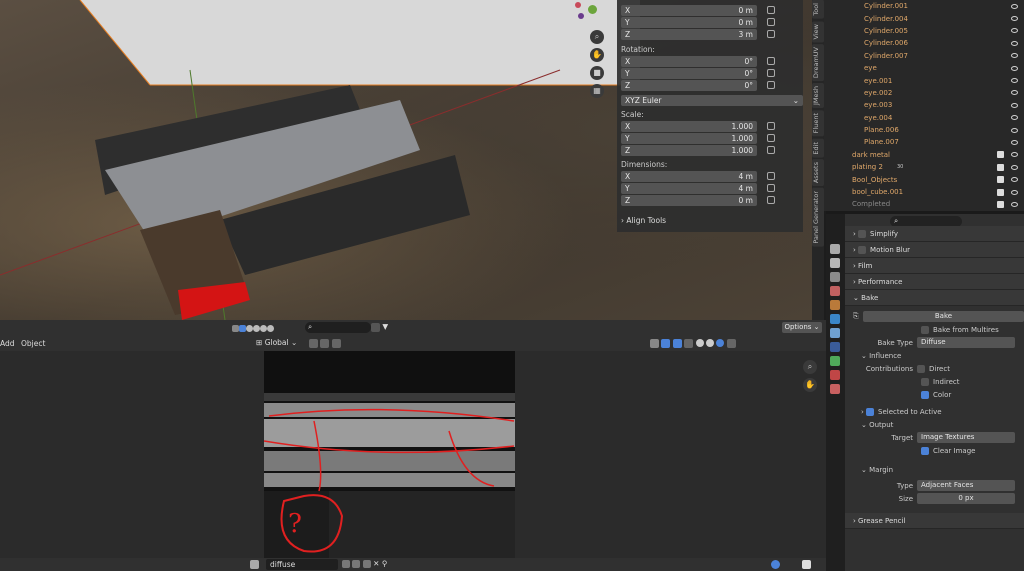 This screenshot has width=1024, height=571. I want to click on physics-icon, so click(835, 347).